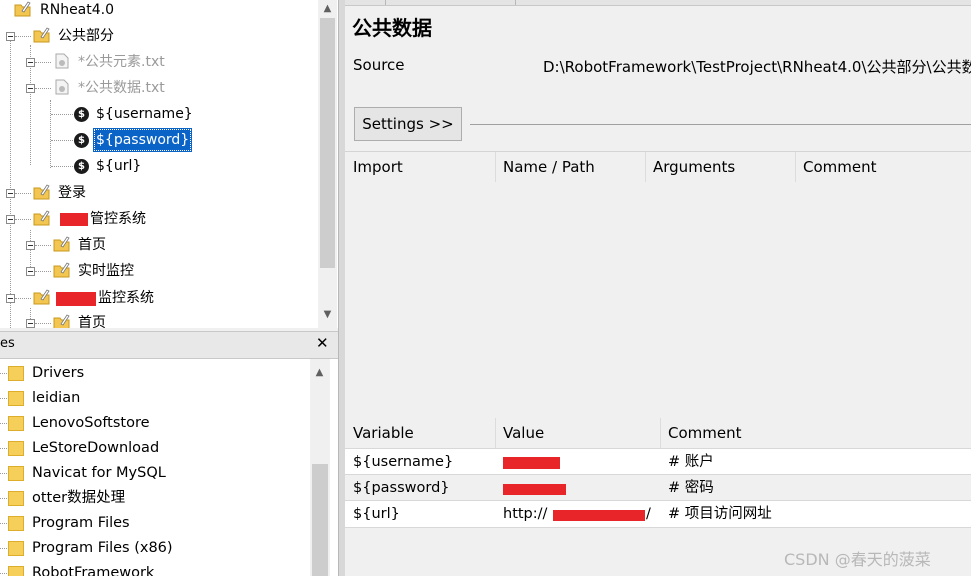 The width and height of the screenshot is (971, 576). I want to click on page-title: 公共数据, so click(392, 28).